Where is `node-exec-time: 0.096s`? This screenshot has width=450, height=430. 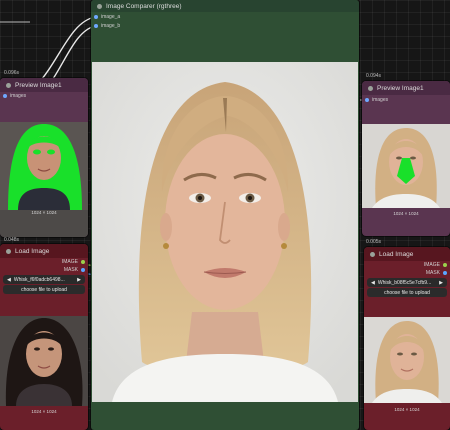 node-exec-time: 0.096s is located at coordinates (12, 73).